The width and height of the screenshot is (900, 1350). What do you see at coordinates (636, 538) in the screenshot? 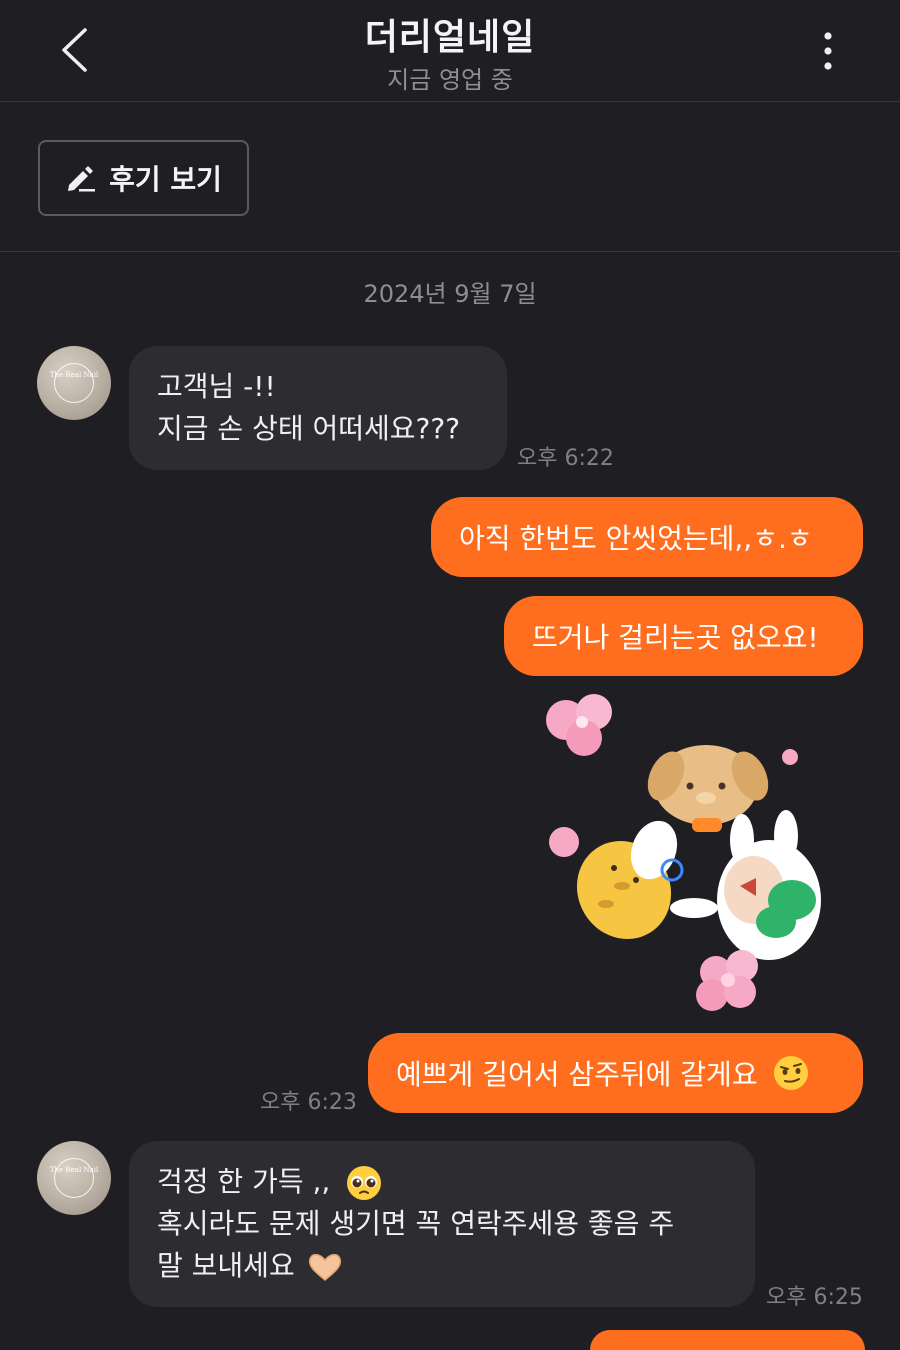
I see `message-text: 아직 한번도 안씻었는데,,ㅎ.ㅎ` at bounding box center [636, 538].